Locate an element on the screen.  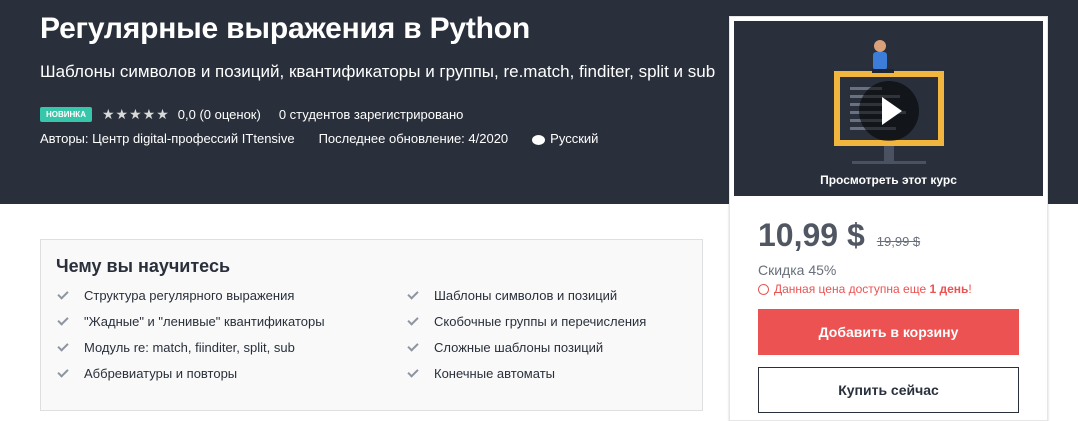
list-item: Аббревиатуры и повторы is located at coordinates (231, 373).